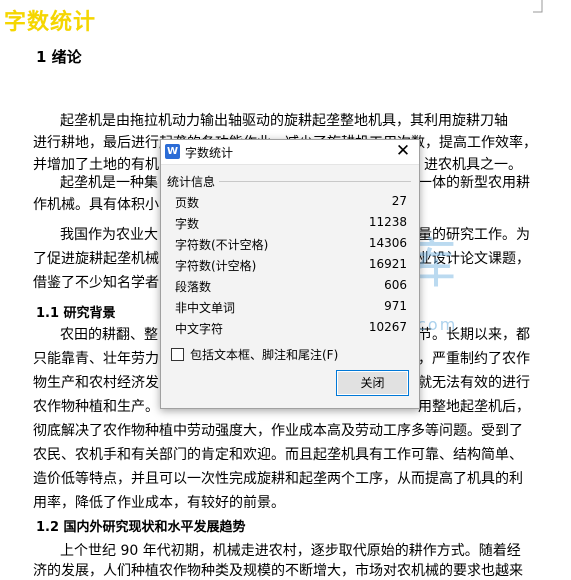 This screenshot has width=571, height=580. I want to click on stats-group-label: 统计信息, so click(193, 181).